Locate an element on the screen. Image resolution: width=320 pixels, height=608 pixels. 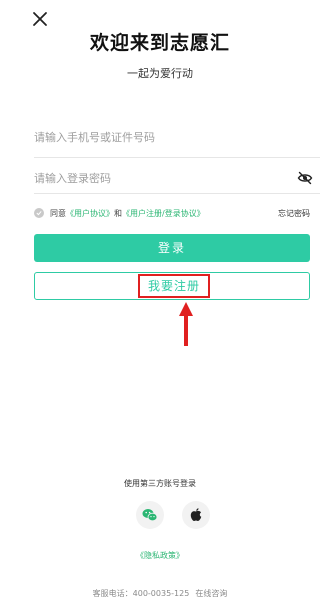
register-button: 我要注册 is located at coordinates (172, 286).